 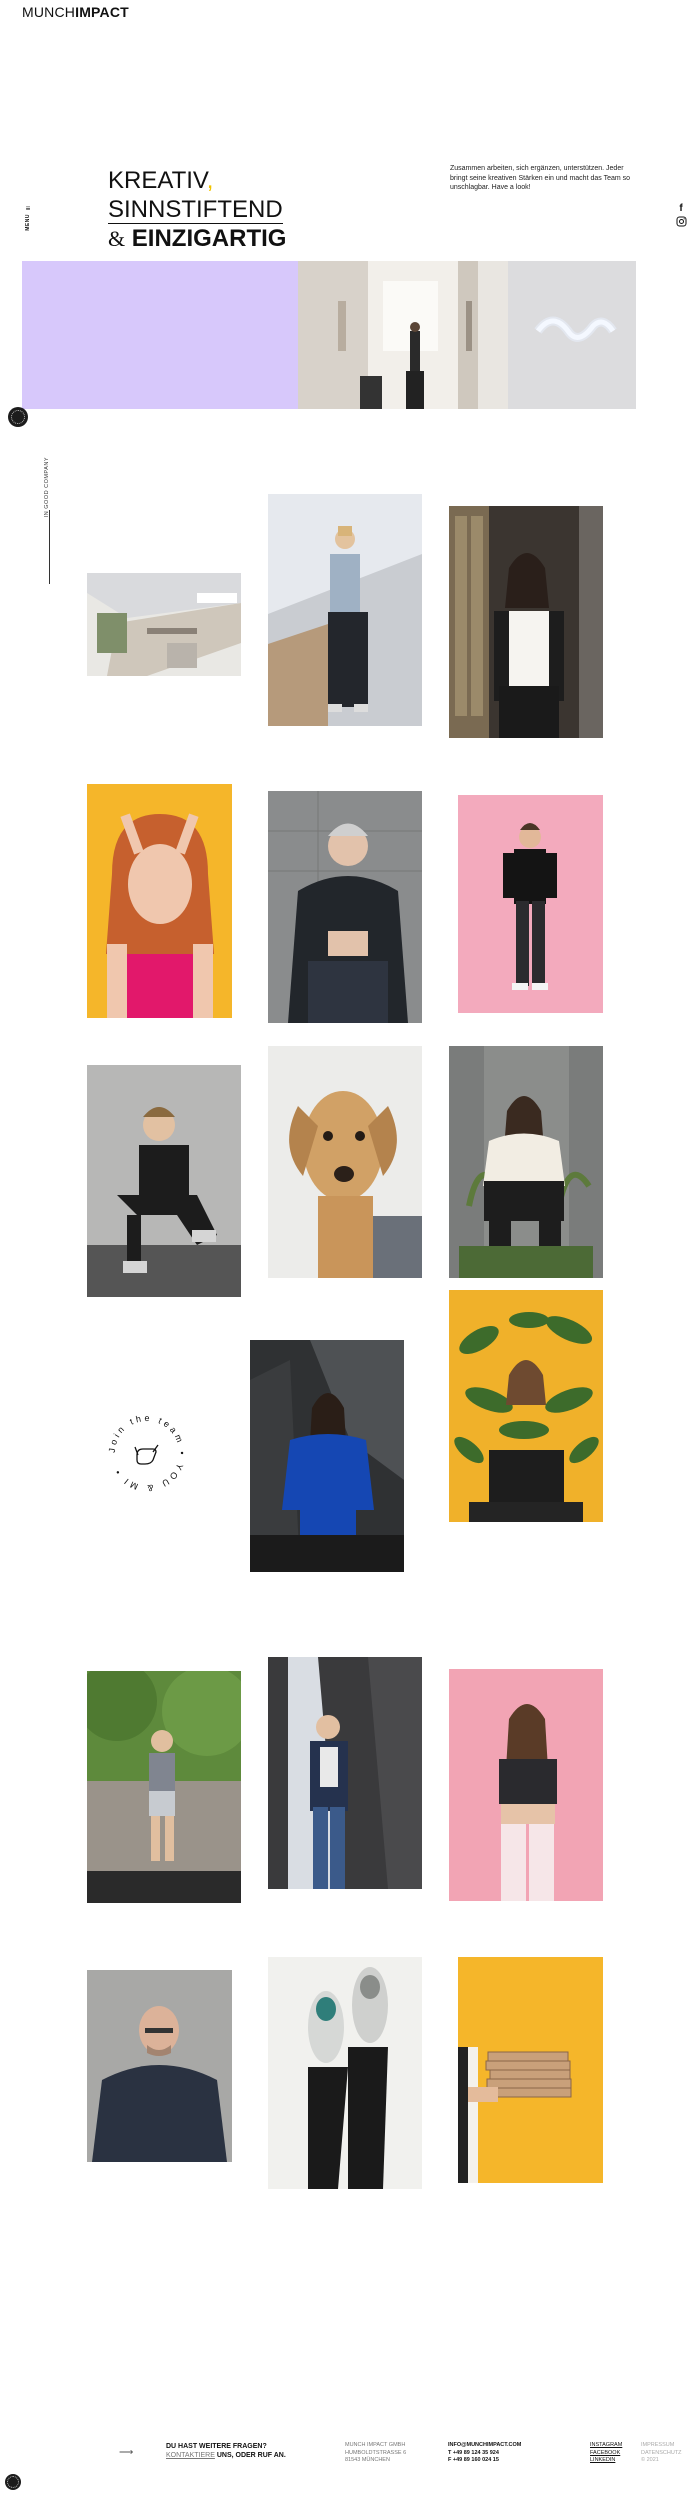 I want to click on address-line: MUNCH IMPACT GMBH, so click(x=375, y=2445).